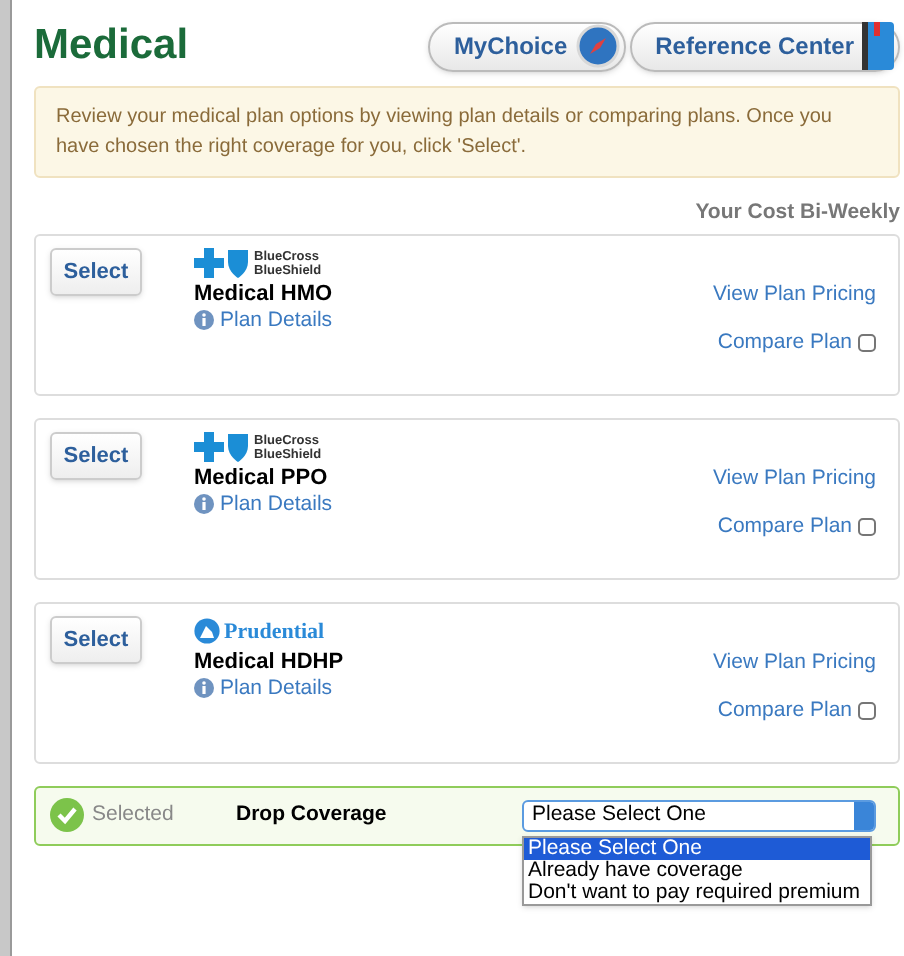 The image size is (904, 956). I want to click on compass-icon, so click(597, 46).